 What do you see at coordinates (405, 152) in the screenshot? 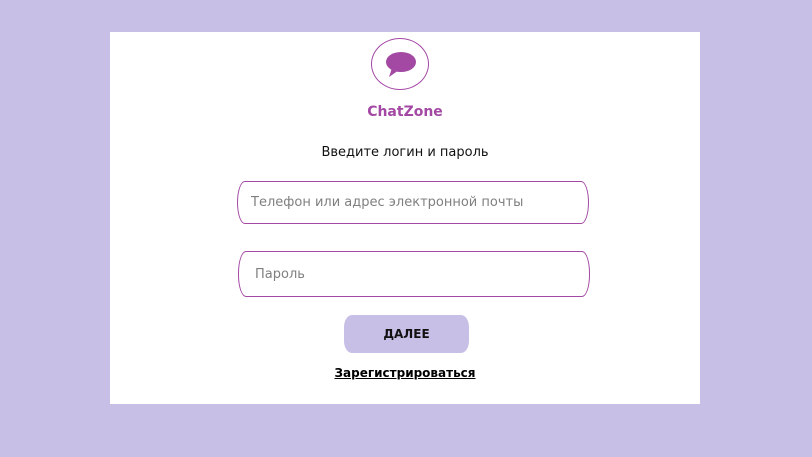
I see `login-prompt: Введите логин и пароль` at bounding box center [405, 152].